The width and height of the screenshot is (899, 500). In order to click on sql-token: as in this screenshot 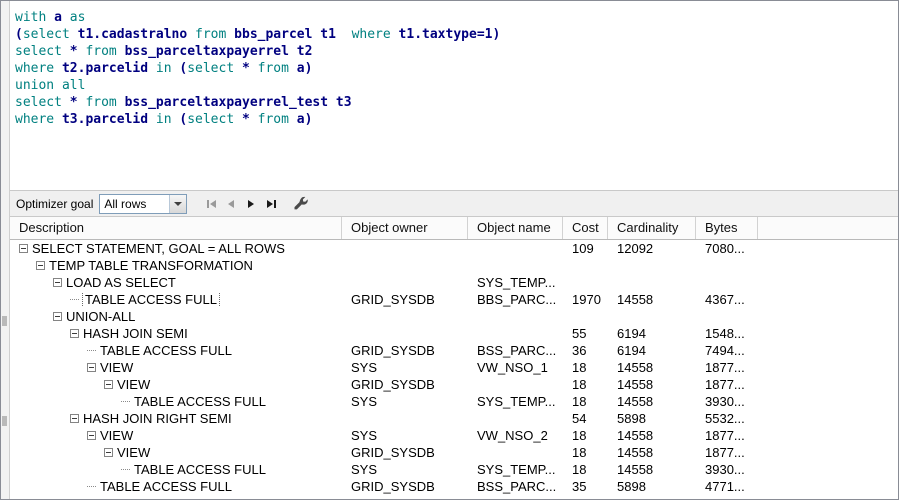, I will do `click(77, 17)`.